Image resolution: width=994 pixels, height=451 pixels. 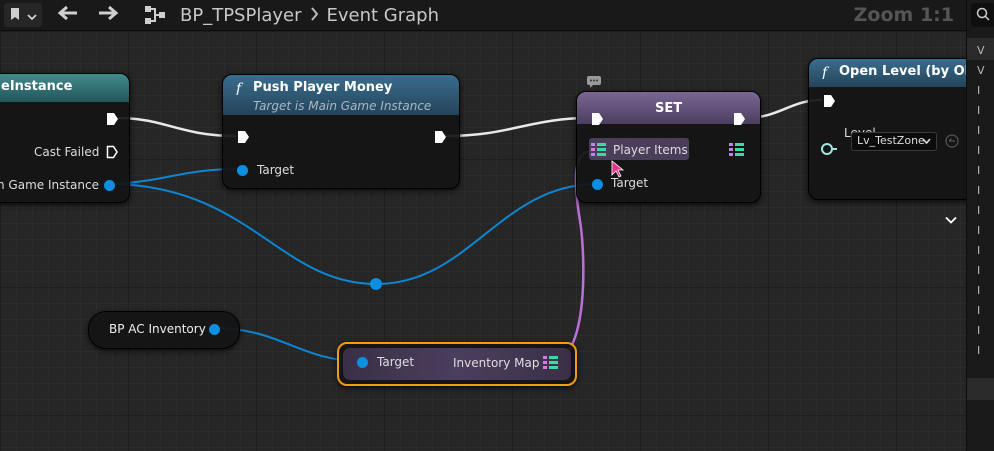 What do you see at coordinates (155, 15) in the screenshot?
I see `graph-icon` at bounding box center [155, 15].